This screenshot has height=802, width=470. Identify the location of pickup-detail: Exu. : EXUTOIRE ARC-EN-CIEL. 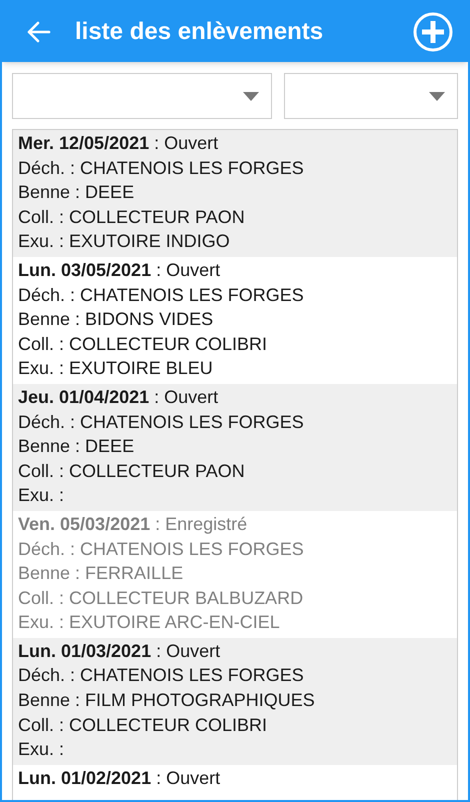
(149, 622).